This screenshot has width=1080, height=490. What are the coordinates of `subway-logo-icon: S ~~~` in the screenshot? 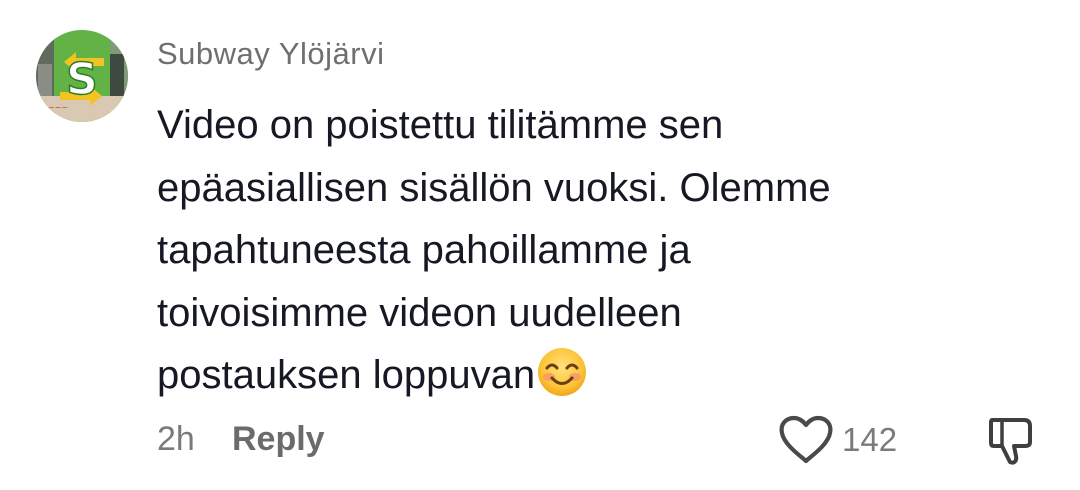 It's located at (82, 76).